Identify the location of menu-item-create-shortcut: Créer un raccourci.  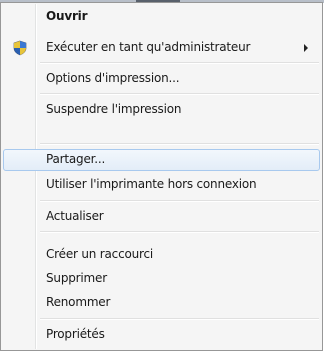
(161, 255).